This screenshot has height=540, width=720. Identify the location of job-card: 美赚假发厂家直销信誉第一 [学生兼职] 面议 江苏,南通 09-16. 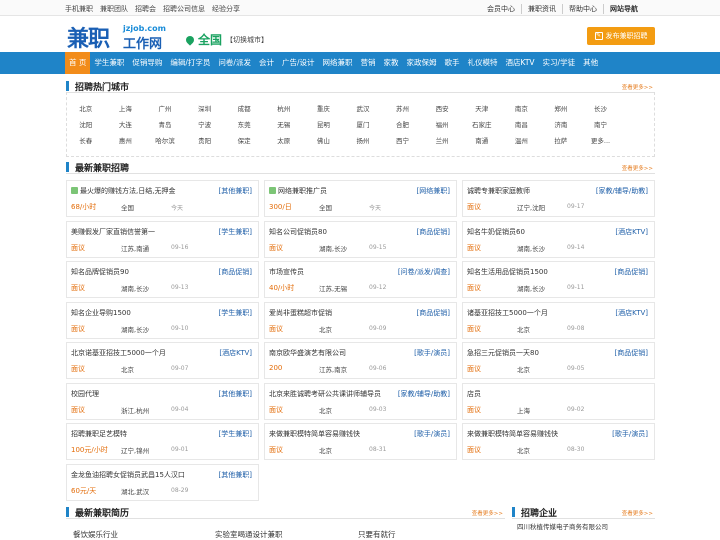
(162, 239).